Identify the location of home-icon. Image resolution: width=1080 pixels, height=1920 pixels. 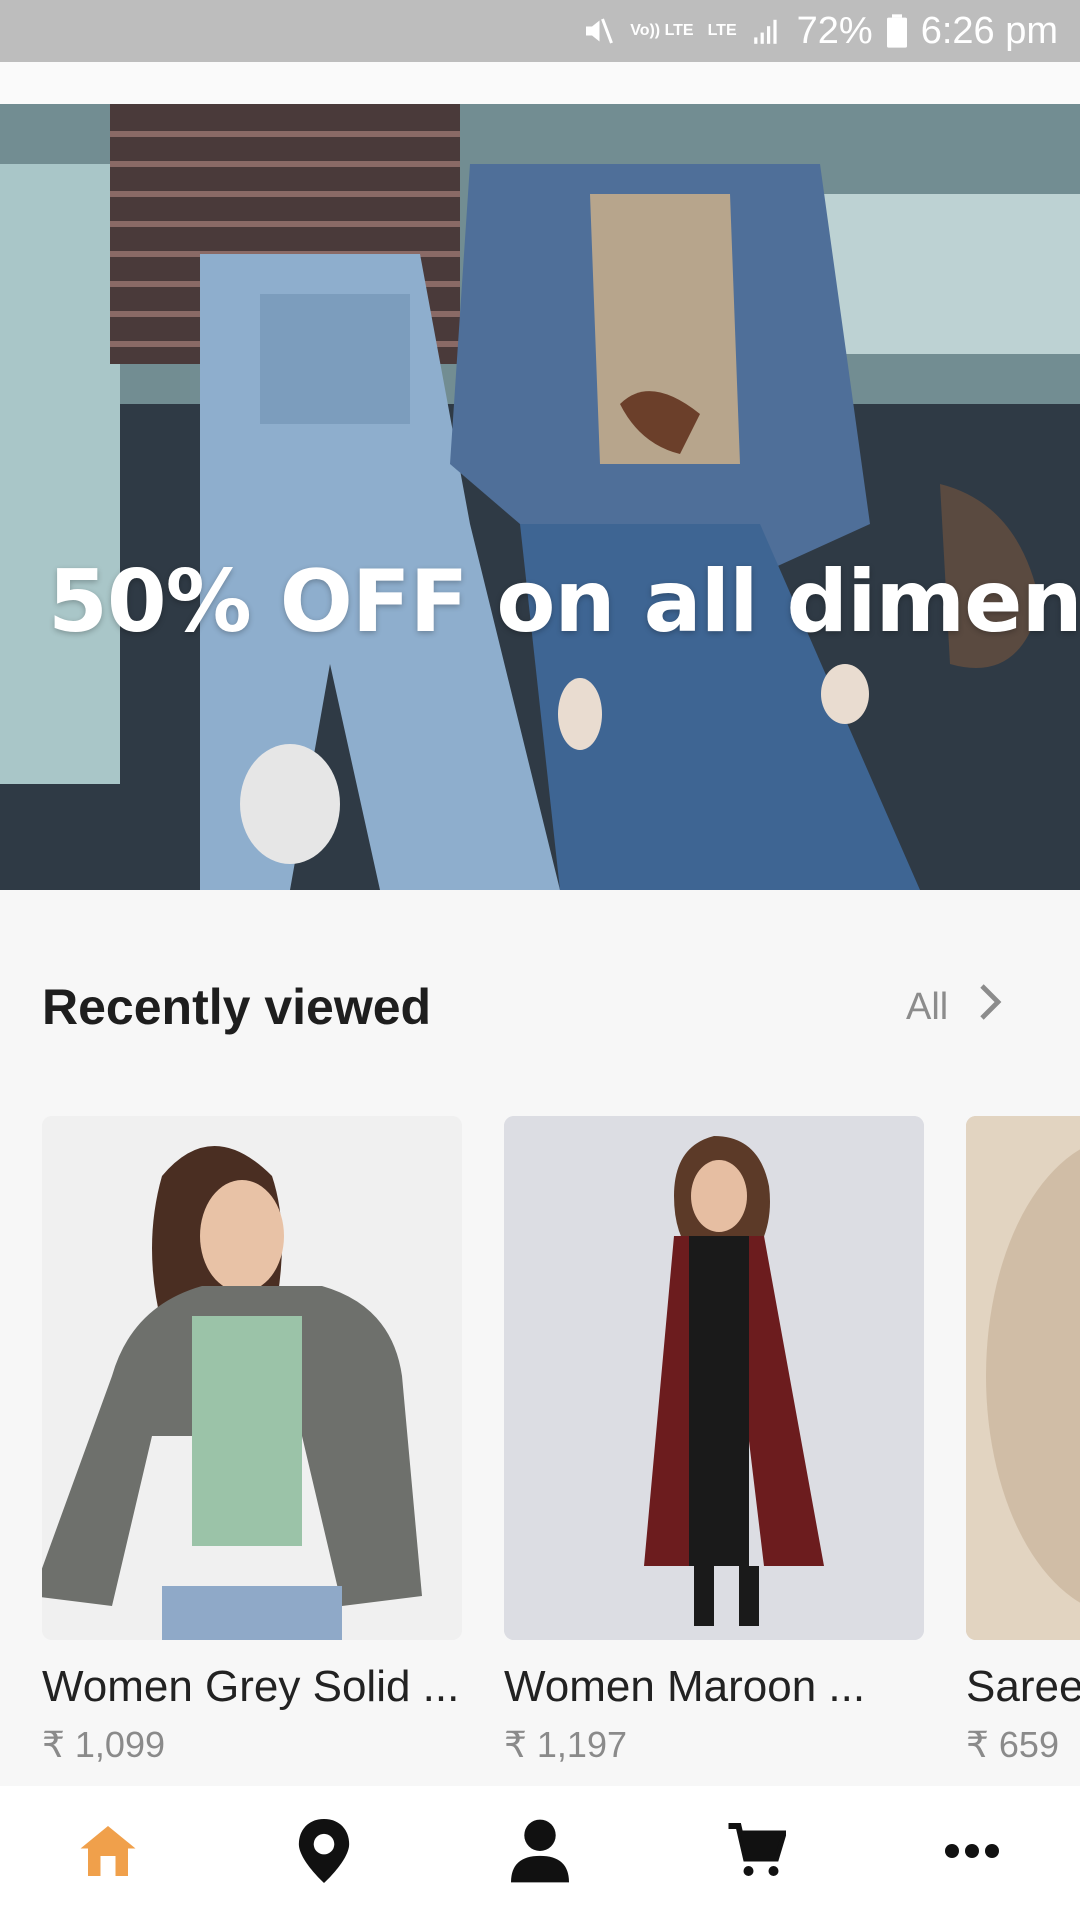
(108, 1853).